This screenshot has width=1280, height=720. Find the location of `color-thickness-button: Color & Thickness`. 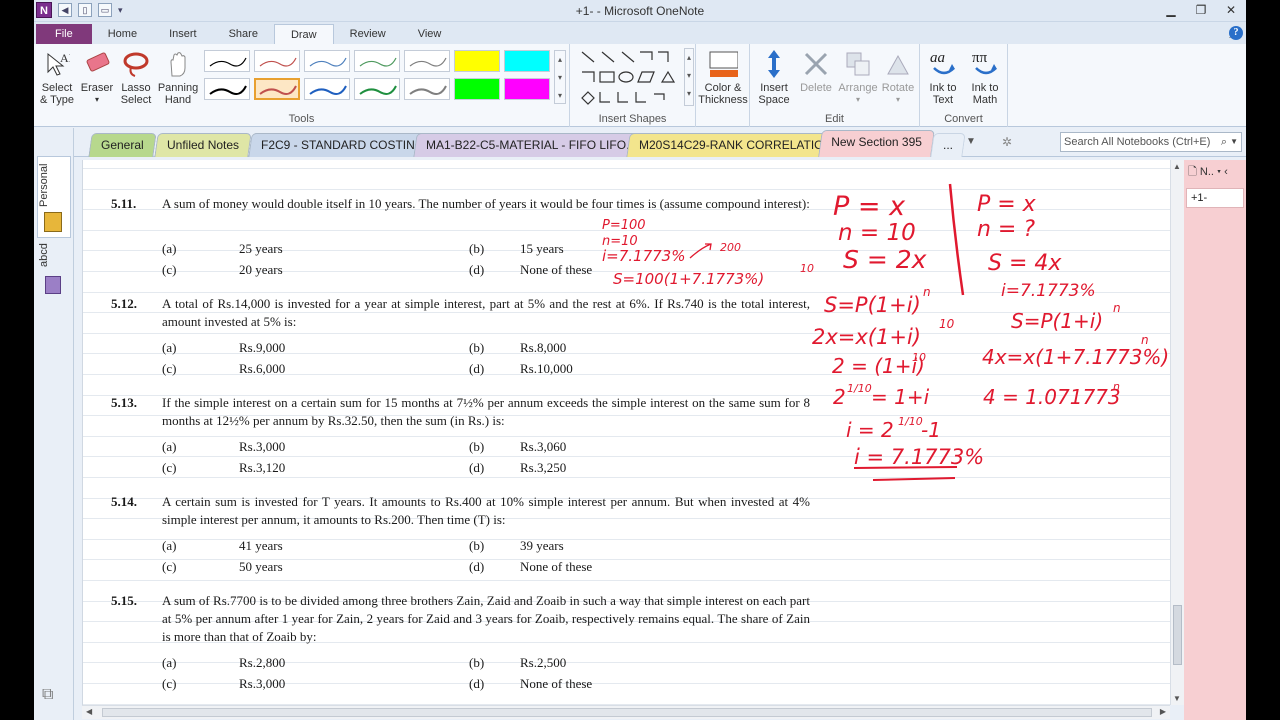

color-thickness-button: Color & Thickness is located at coordinates (723, 77).